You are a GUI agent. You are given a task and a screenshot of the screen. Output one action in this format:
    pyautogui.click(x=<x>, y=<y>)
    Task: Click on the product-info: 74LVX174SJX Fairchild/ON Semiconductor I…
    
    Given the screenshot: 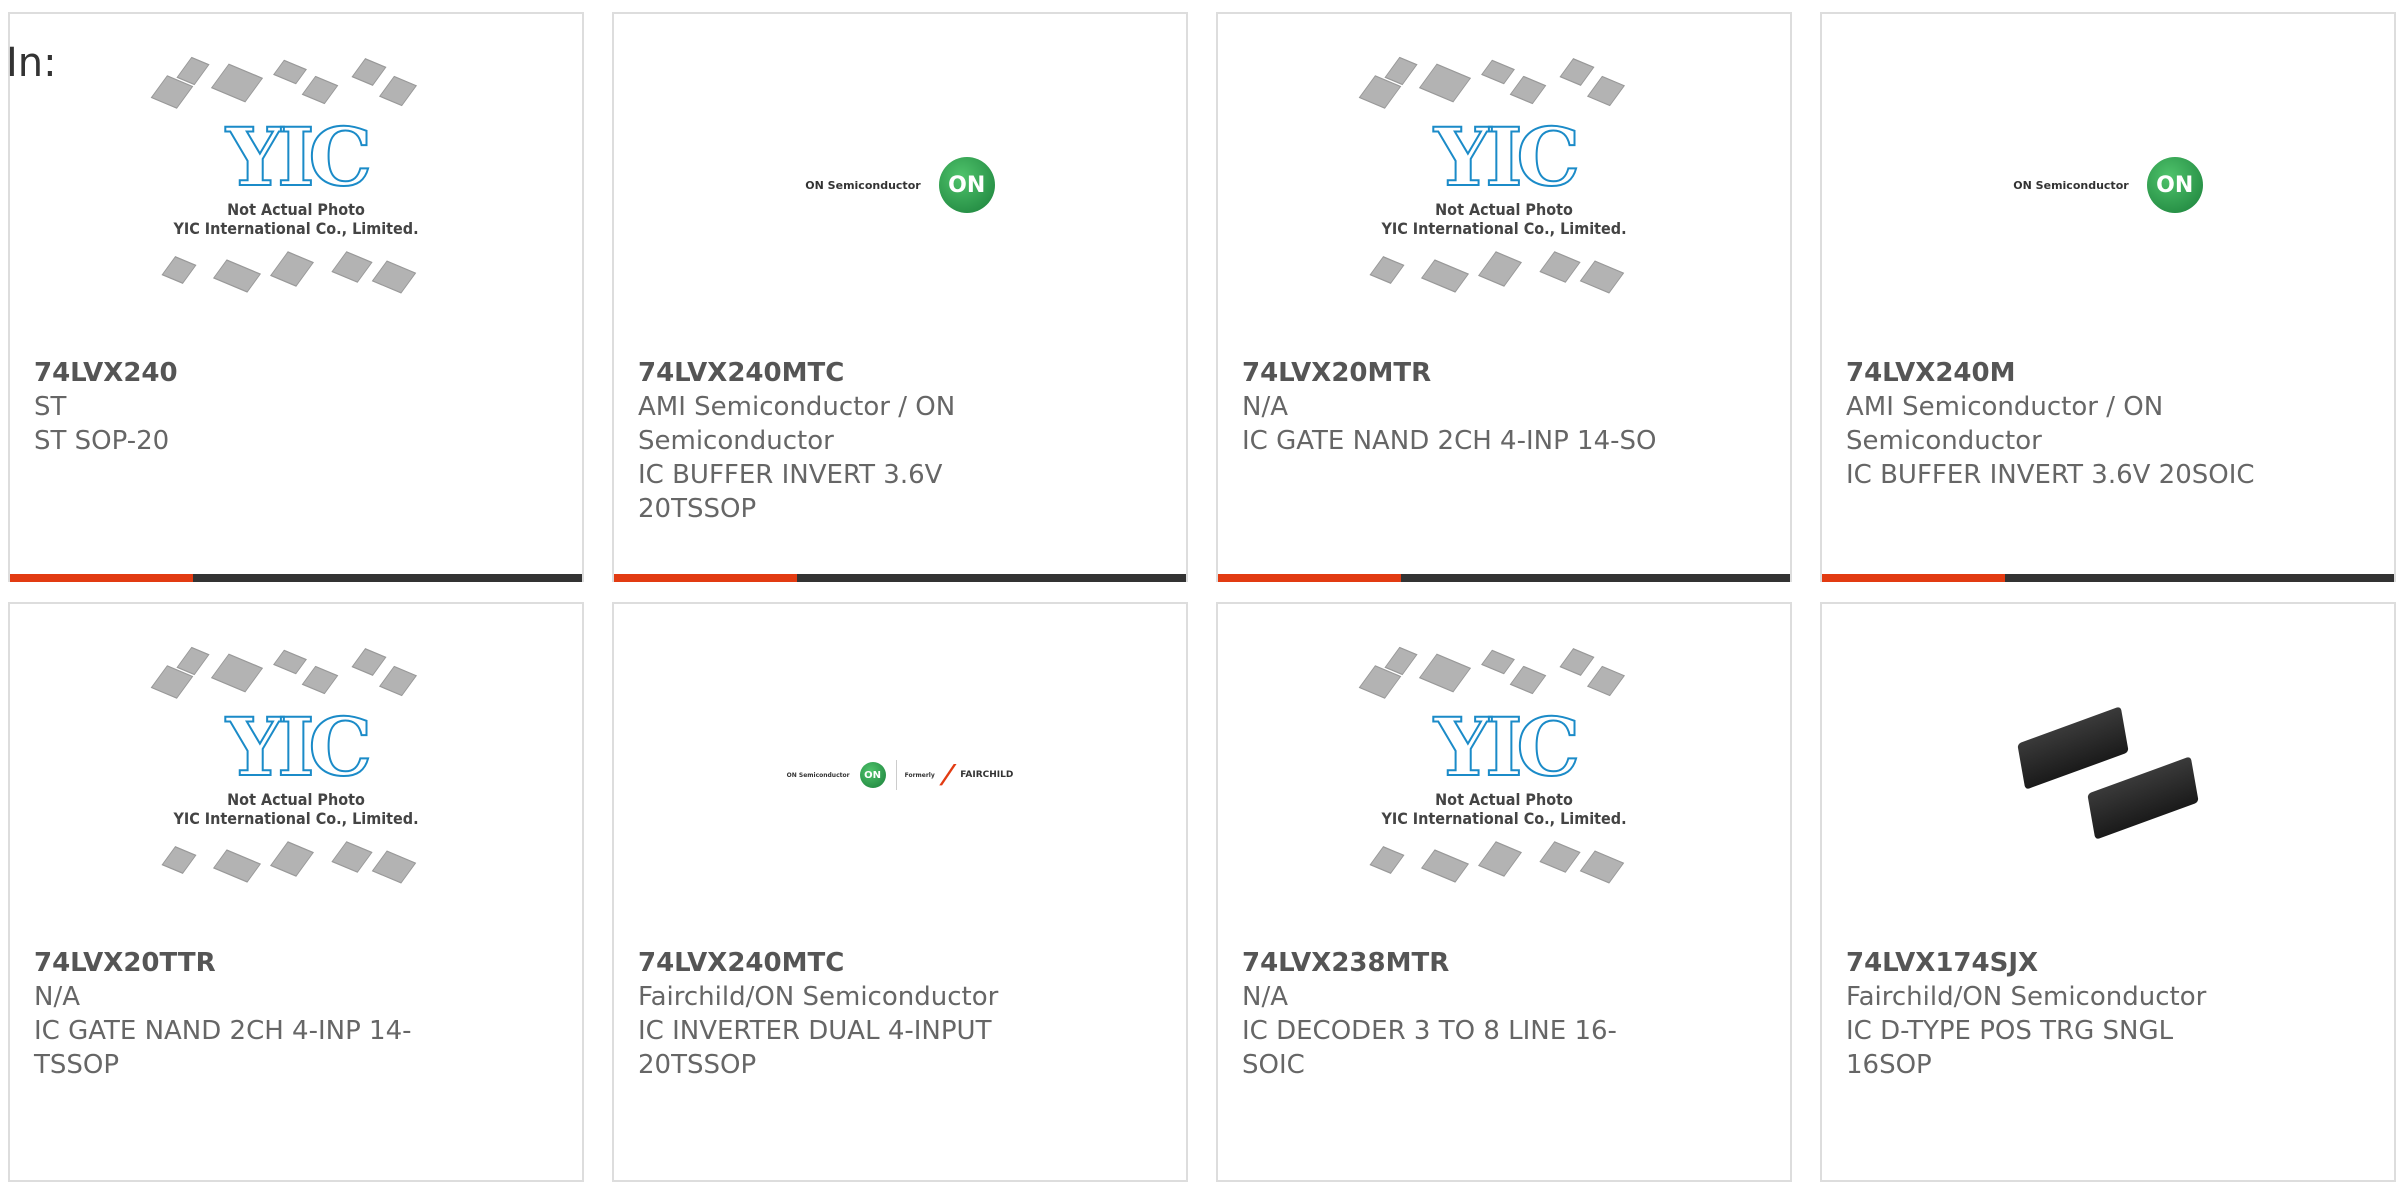 What is the action you would take?
    pyautogui.click(x=2056, y=1014)
    